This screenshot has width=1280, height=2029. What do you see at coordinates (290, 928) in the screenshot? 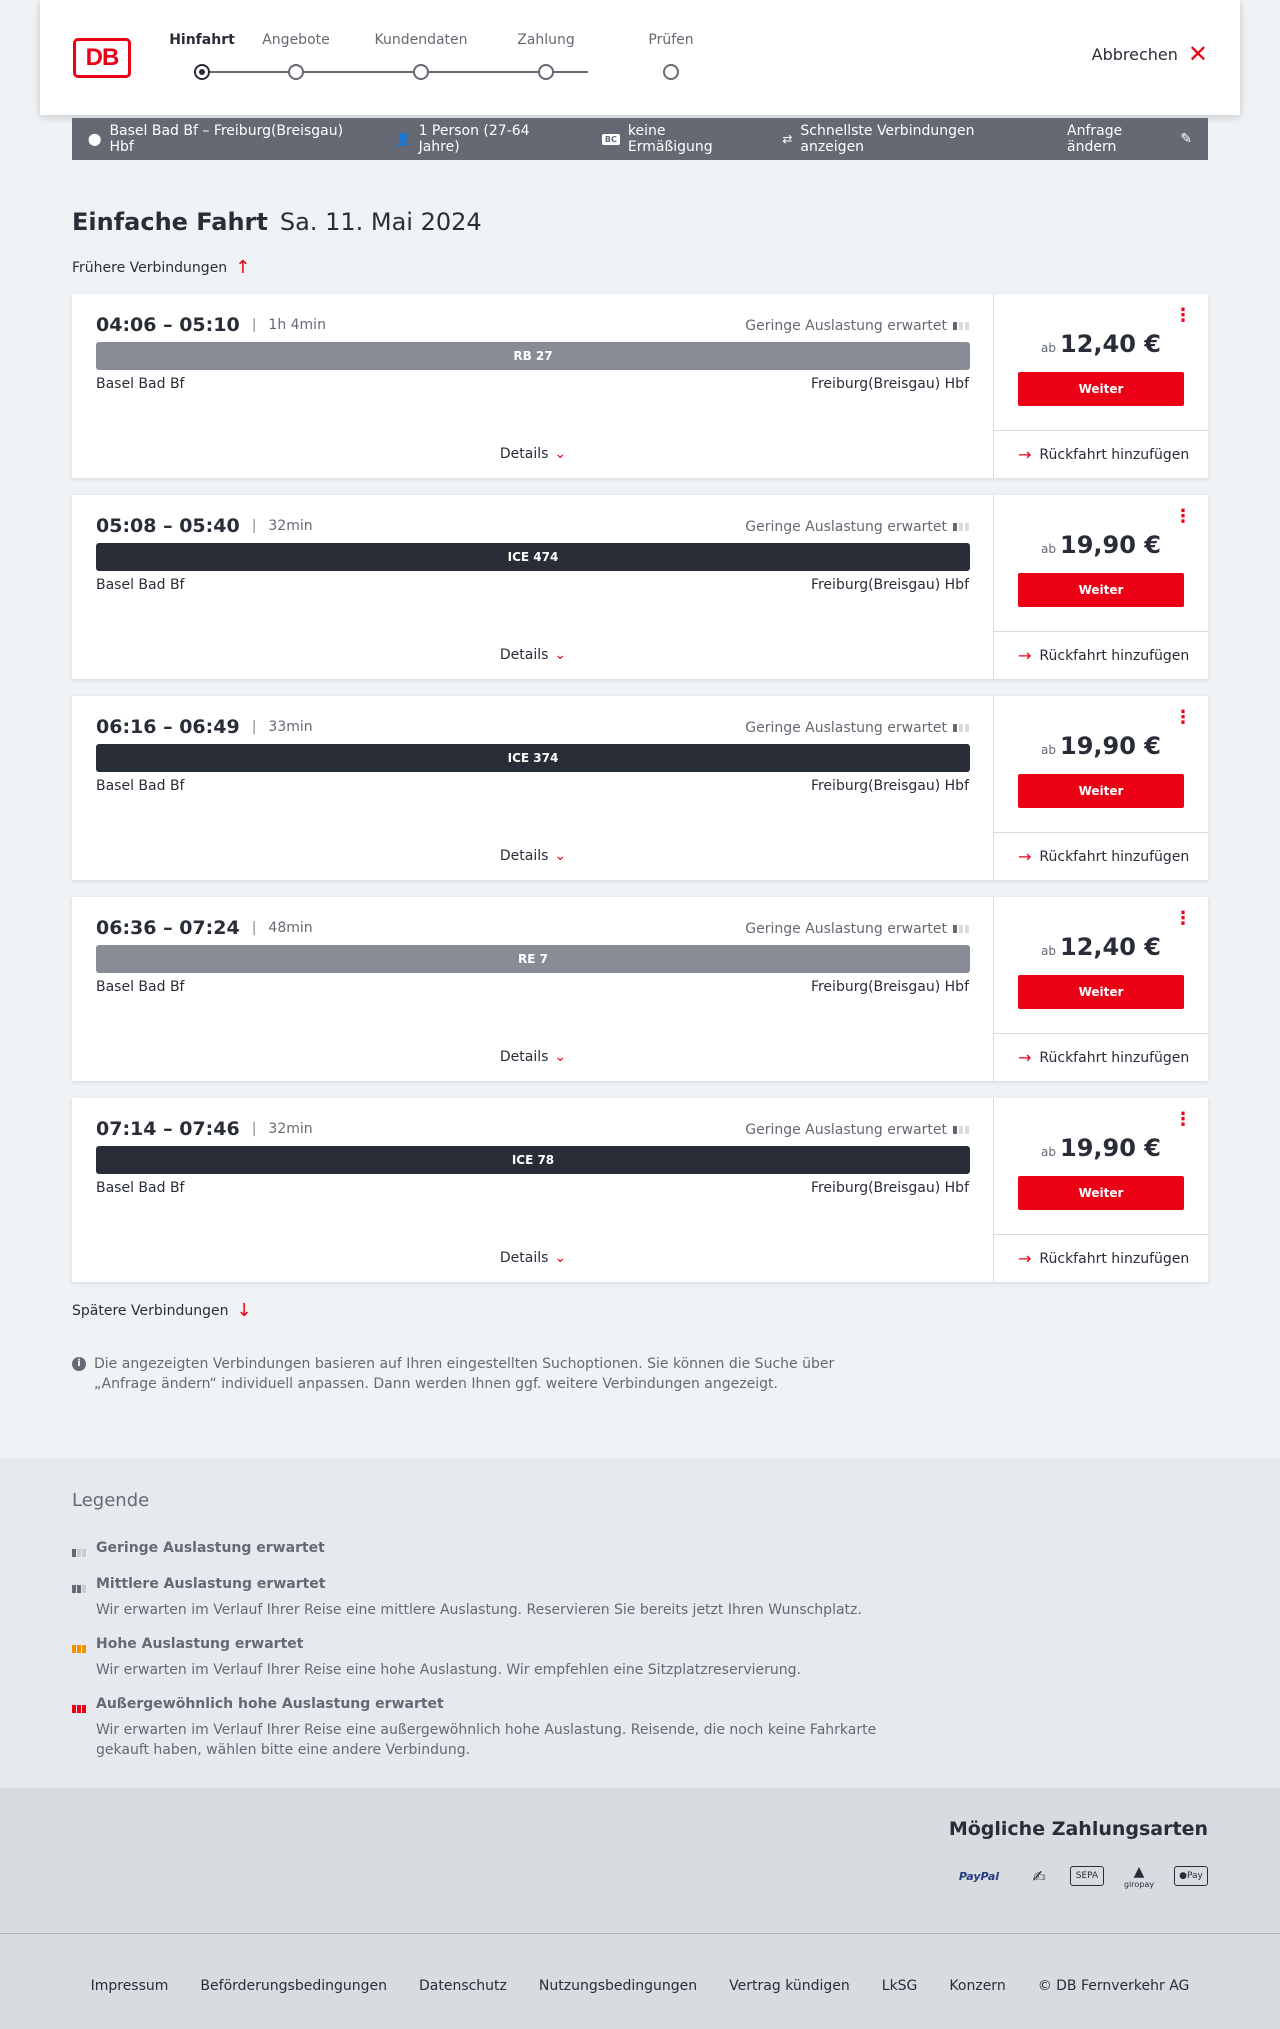
I see `duration: 48min` at bounding box center [290, 928].